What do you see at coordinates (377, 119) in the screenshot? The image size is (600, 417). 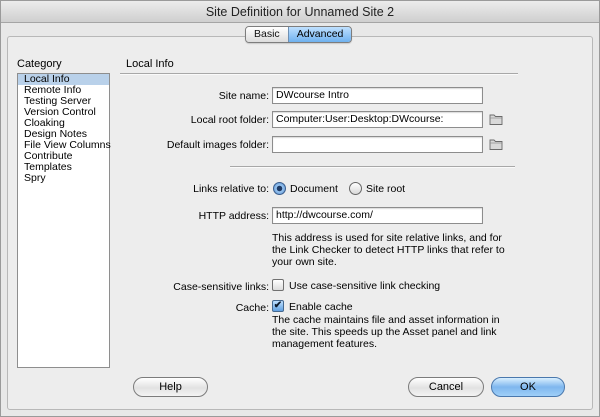 I see `local-root-field: Computer:User:Desktop:DWcourse:` at bounding box center [377, 119].